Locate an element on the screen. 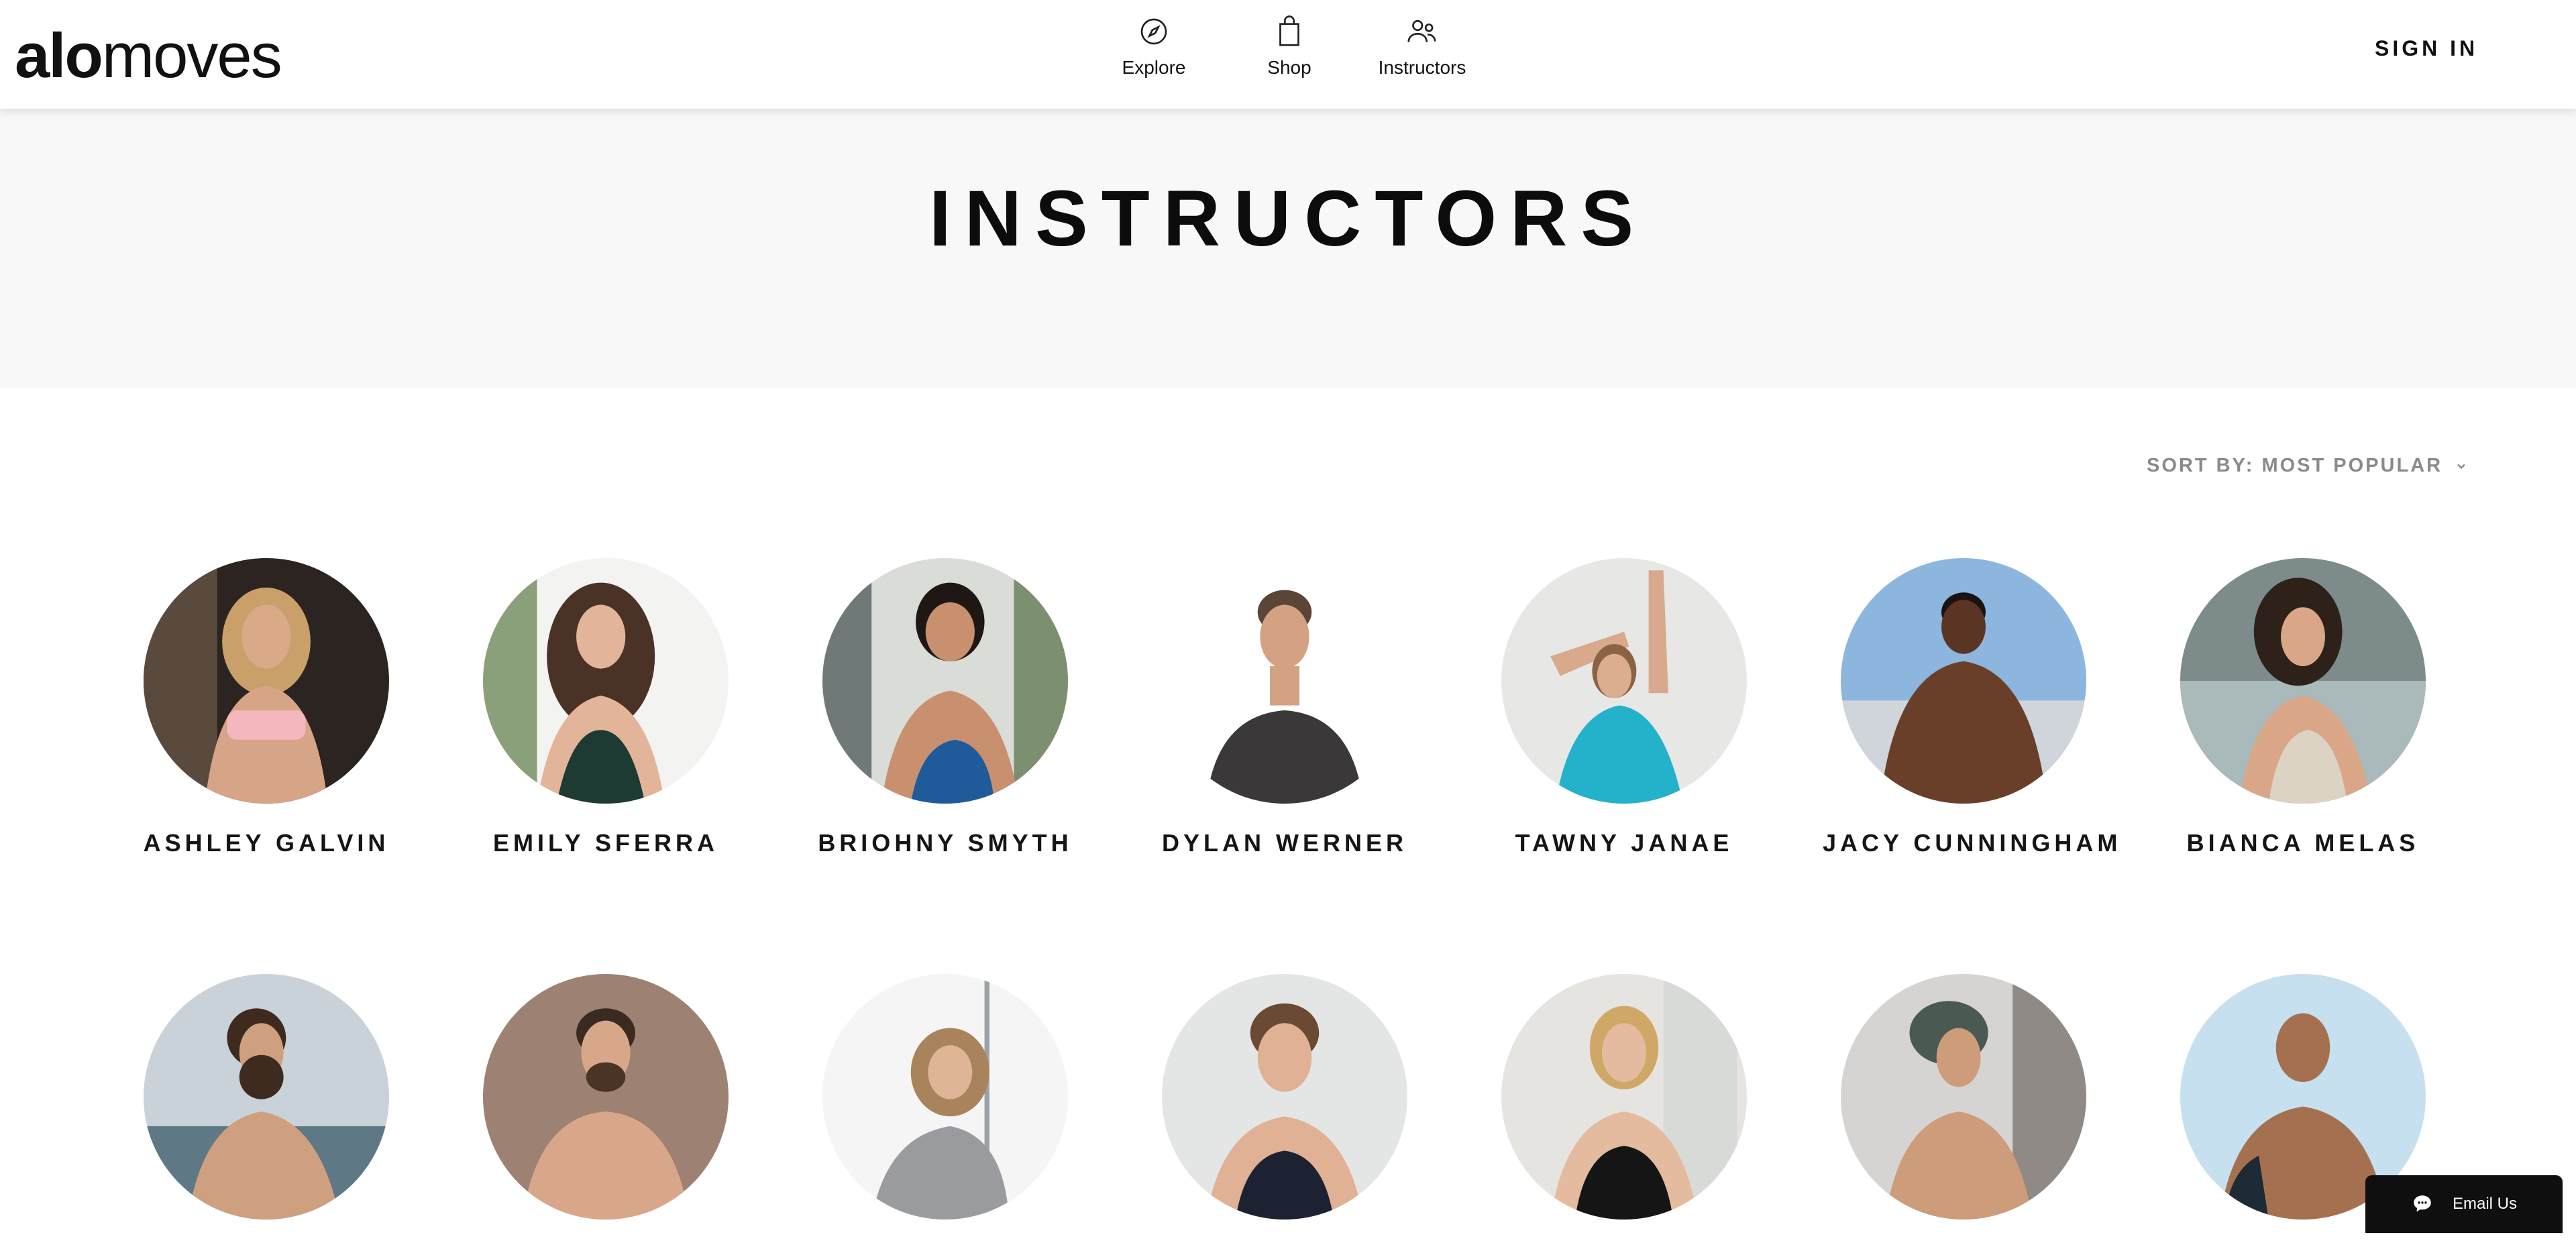 The image size is (2576, 1245). instructor-card: TAWNY JANAE is located at coordinates (1624, 707).